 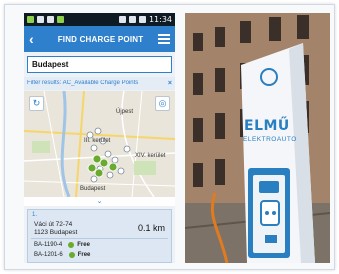 What do you see at coordinates (142, 19) in the screenshot?
I see `battery-icon` at bounding box center [142, 19].